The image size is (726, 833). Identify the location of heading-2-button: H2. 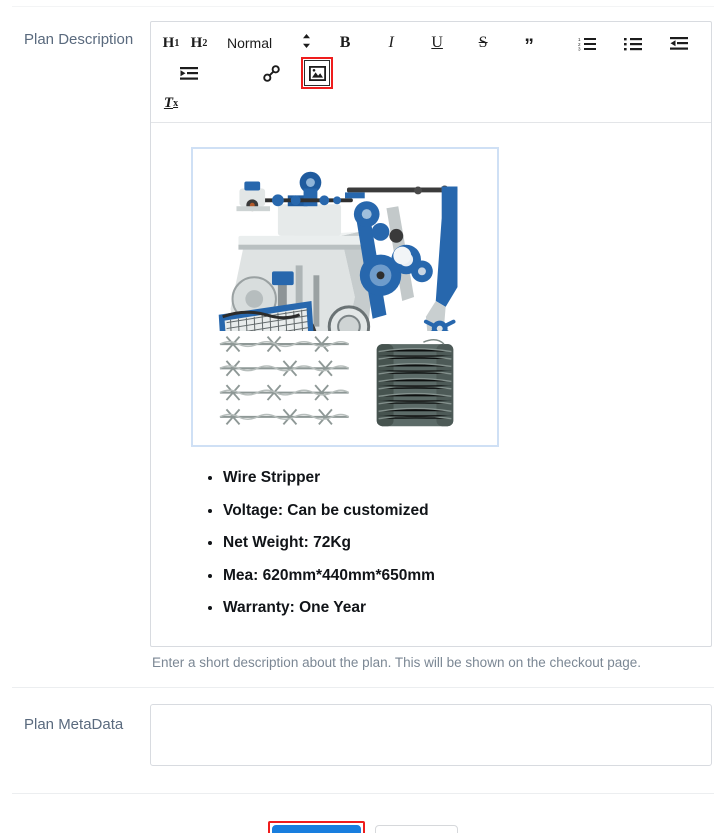
(199, 43).